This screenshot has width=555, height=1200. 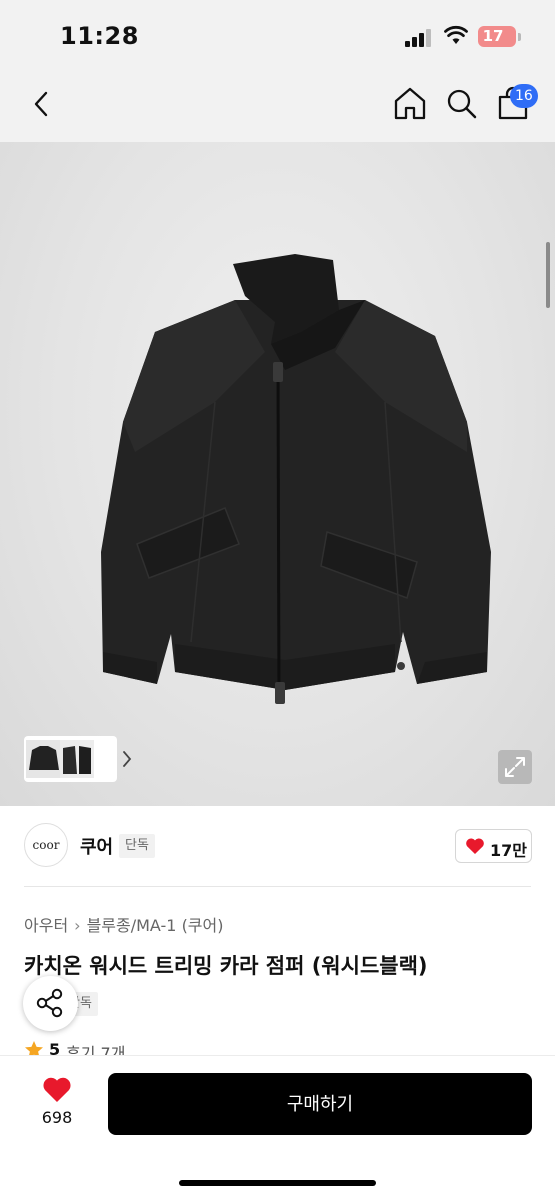 I want to click on battery-level: 17, so click(x=493, y=36).